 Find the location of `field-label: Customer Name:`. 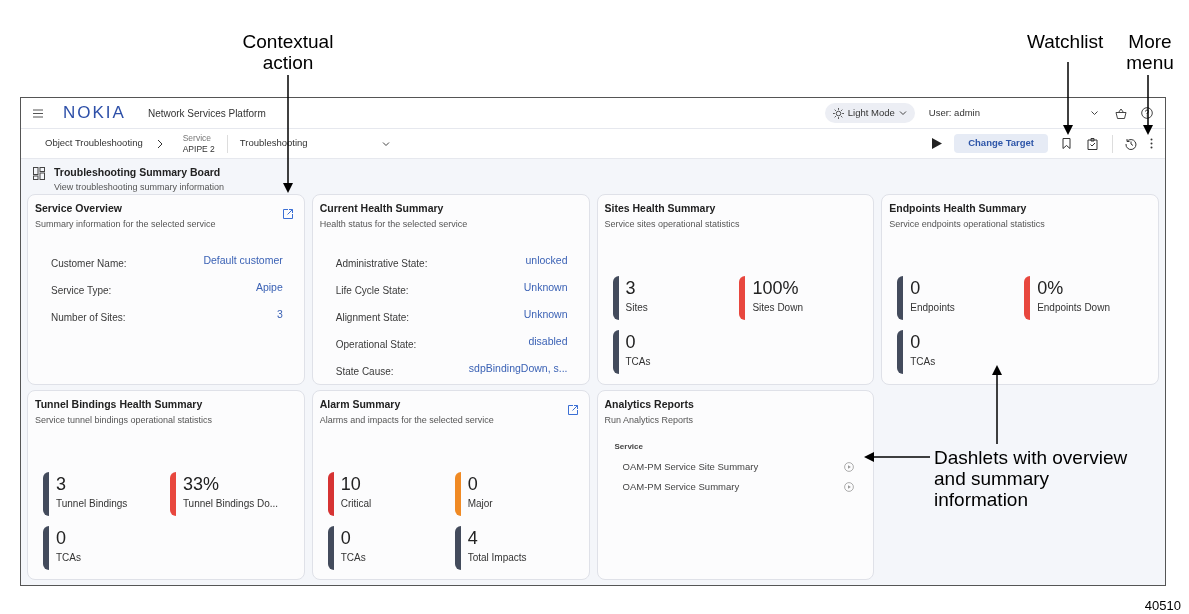

field-label: Customer Name: is located at coordinates (89, 264).